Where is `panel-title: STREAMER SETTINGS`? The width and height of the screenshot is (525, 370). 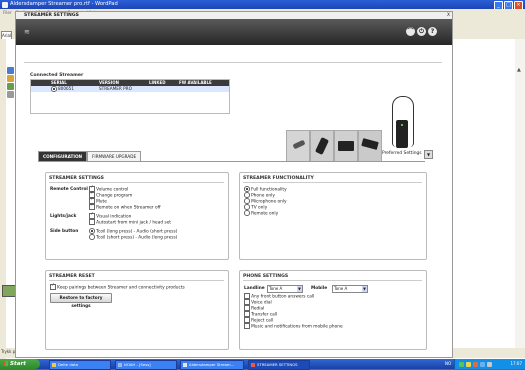
panel-title: STREAMER SETTINGS is located at coordinates (76, 178).